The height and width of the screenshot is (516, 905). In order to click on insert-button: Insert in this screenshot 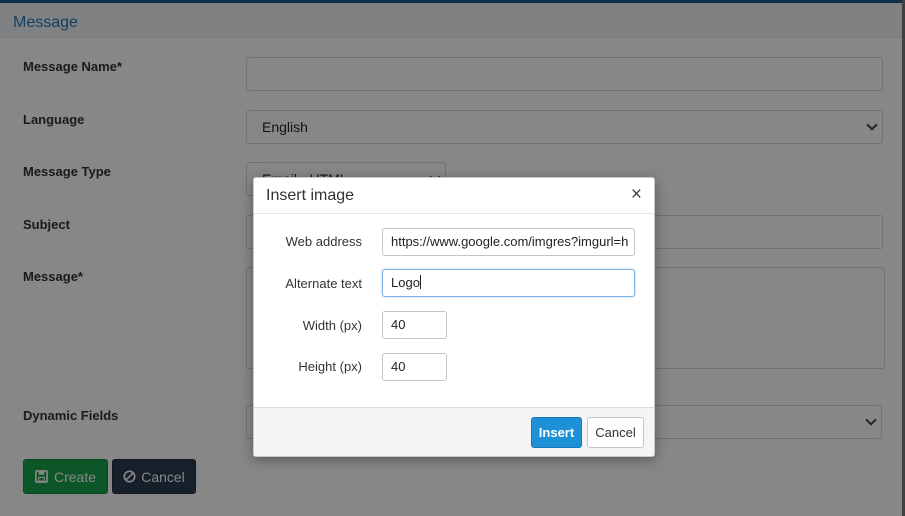, I will do `click(556, 432)`.